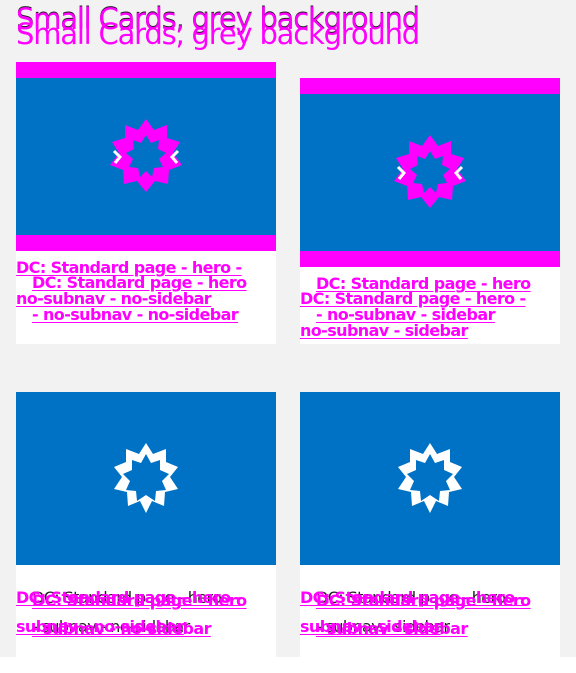  Describe the element at coordinates (218, 34) in the screenshot. I see `section-heading-duplicate: Small Cards, grey background` at that location.